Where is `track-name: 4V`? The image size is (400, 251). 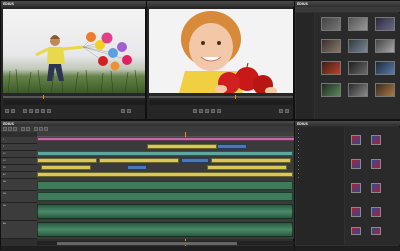
track-name: 4V is located at coordinates (4, 175).